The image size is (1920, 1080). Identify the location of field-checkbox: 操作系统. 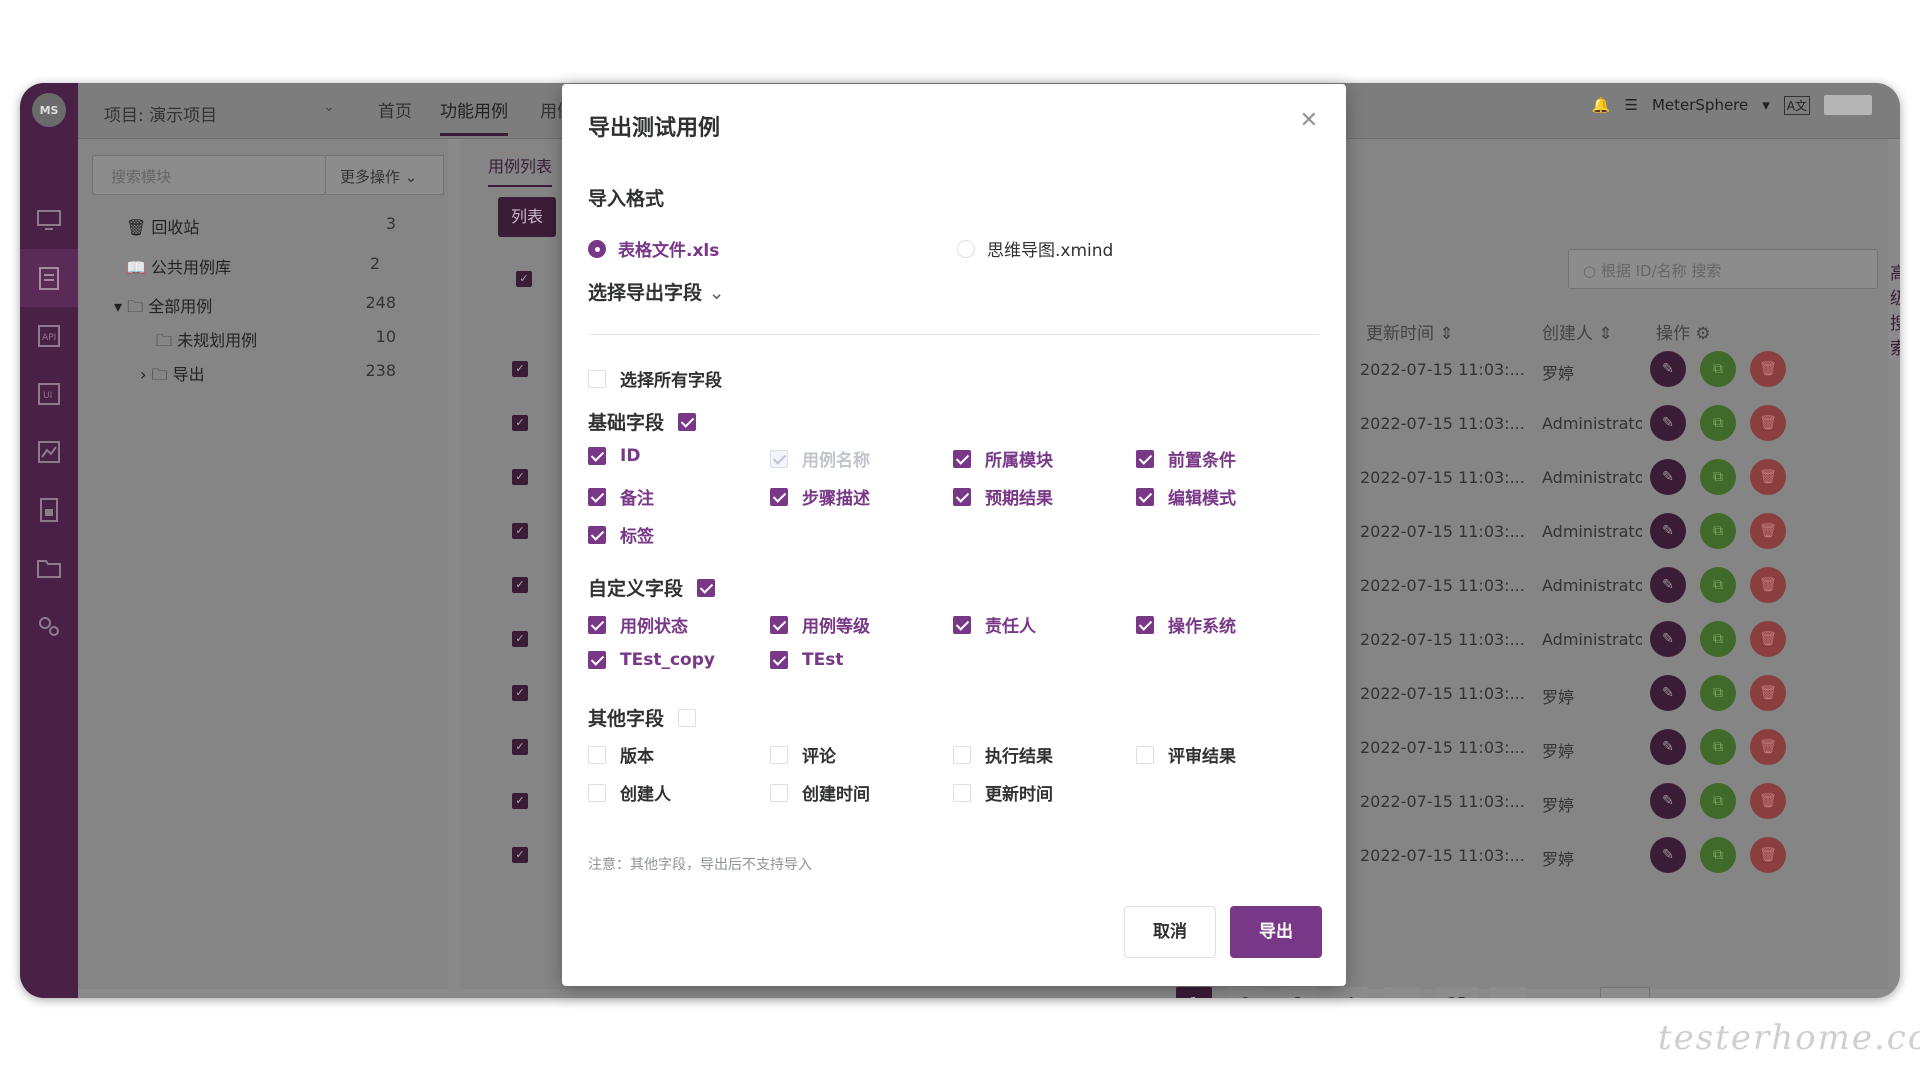
(1186, 624).